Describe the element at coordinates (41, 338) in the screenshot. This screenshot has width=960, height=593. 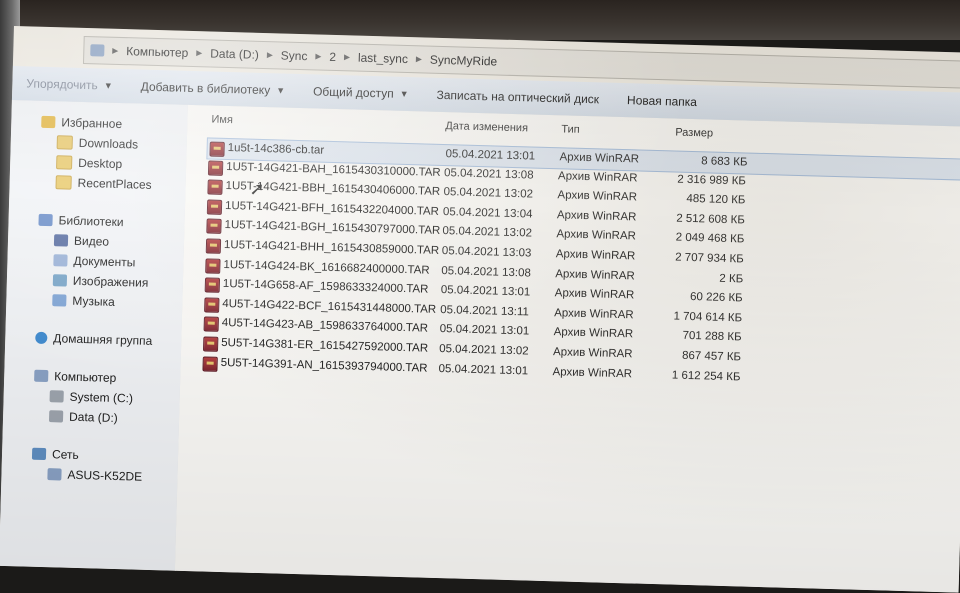
I see `homegroup-icon` at that location.